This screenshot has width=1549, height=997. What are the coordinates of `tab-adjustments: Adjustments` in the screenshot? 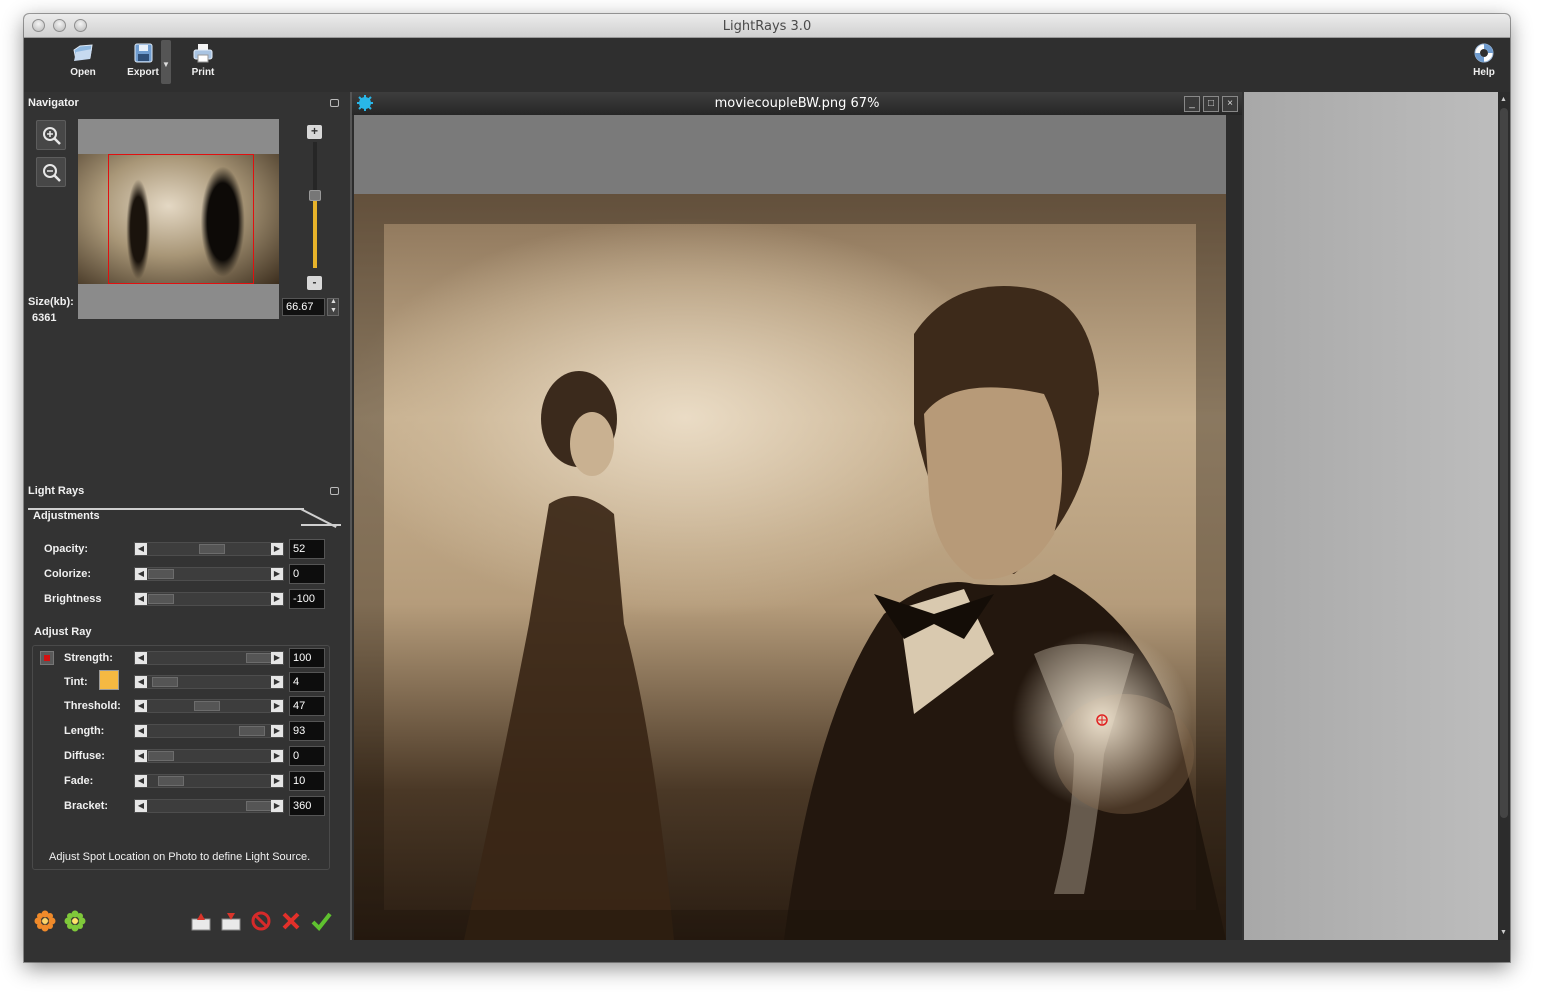 It's located at (66, 516).